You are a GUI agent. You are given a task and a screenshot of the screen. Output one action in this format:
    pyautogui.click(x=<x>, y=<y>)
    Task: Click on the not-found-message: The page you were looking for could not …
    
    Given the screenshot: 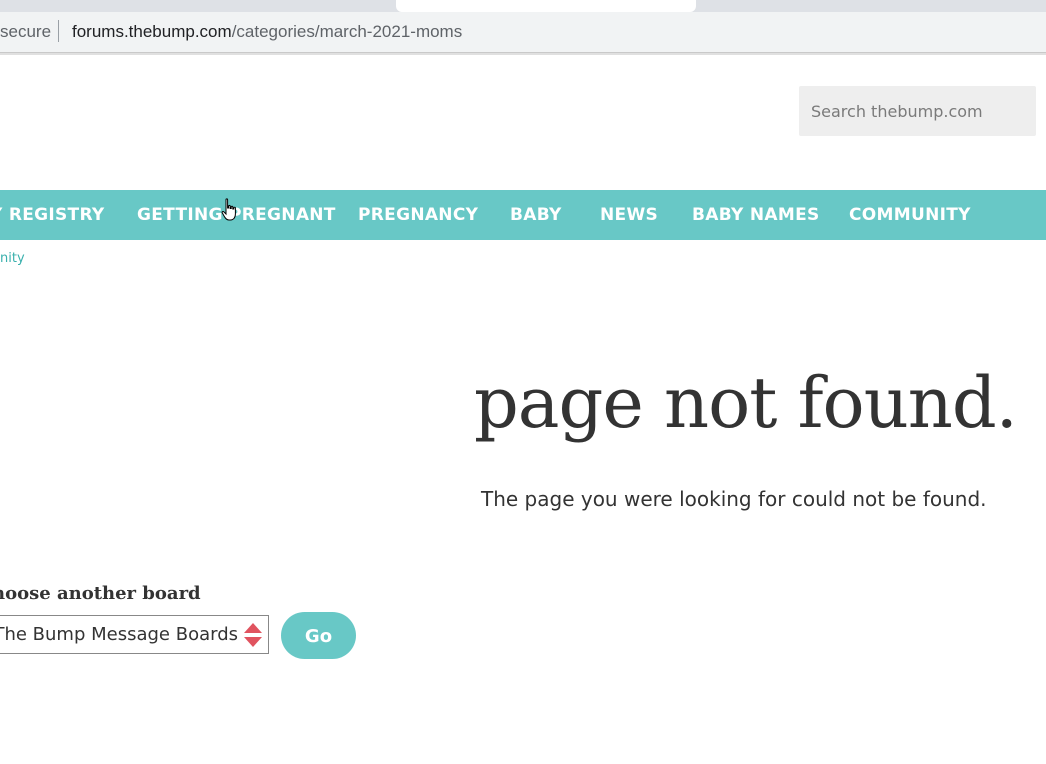 What is the action you would take?
    pyautogui.click(x=734, y=499)
    